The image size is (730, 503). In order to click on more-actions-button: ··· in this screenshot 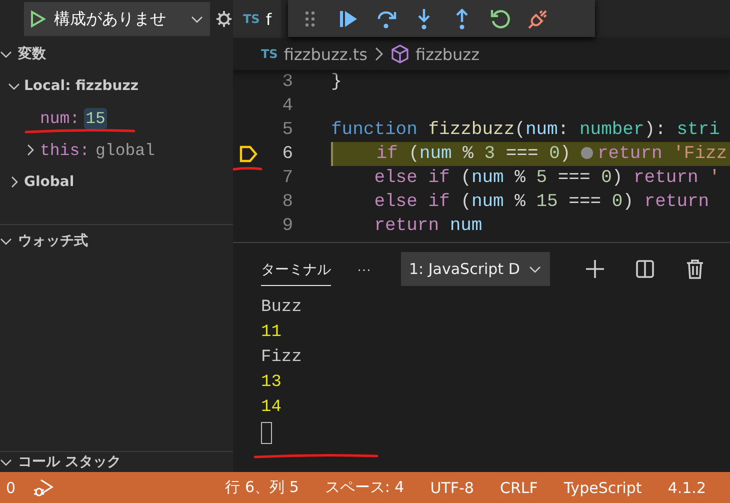, I will do `click(364, 269)`.